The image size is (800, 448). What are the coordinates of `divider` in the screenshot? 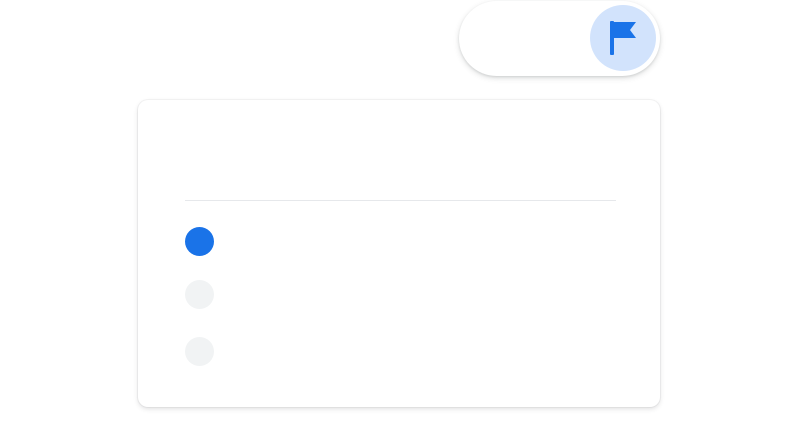 It's located at (400, 200).